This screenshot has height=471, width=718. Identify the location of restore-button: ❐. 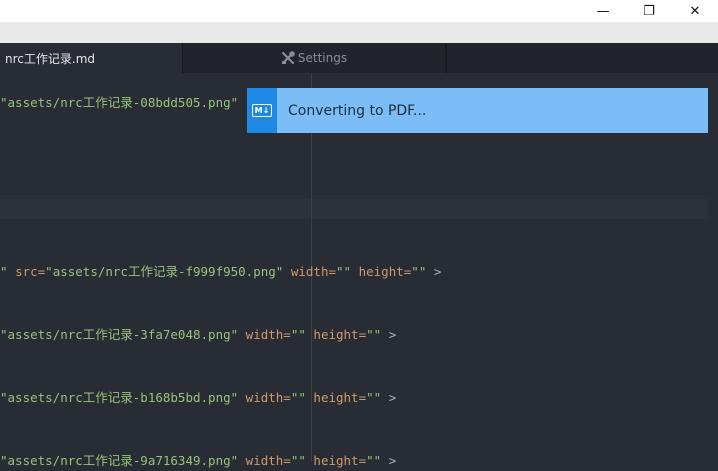
(649, 11).